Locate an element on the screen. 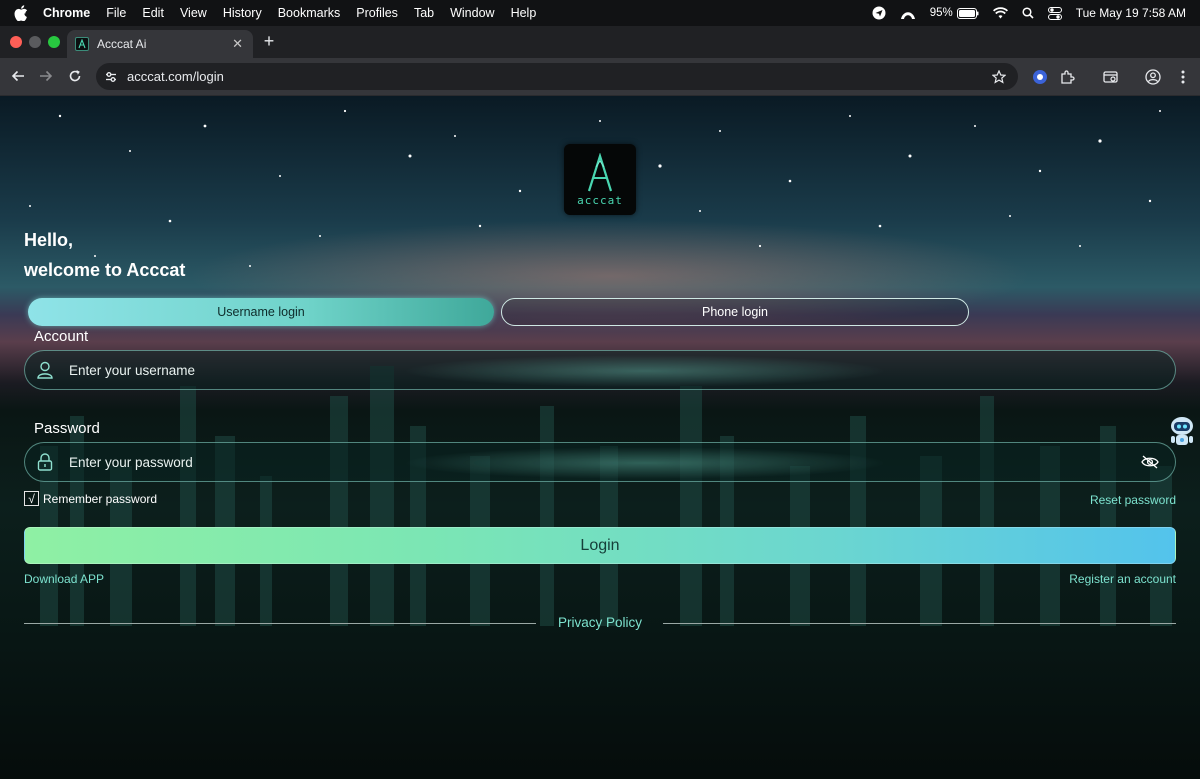 This screenshot has width=1200, height=779. bookmark-star-icon is located at coordinates (999, 76).